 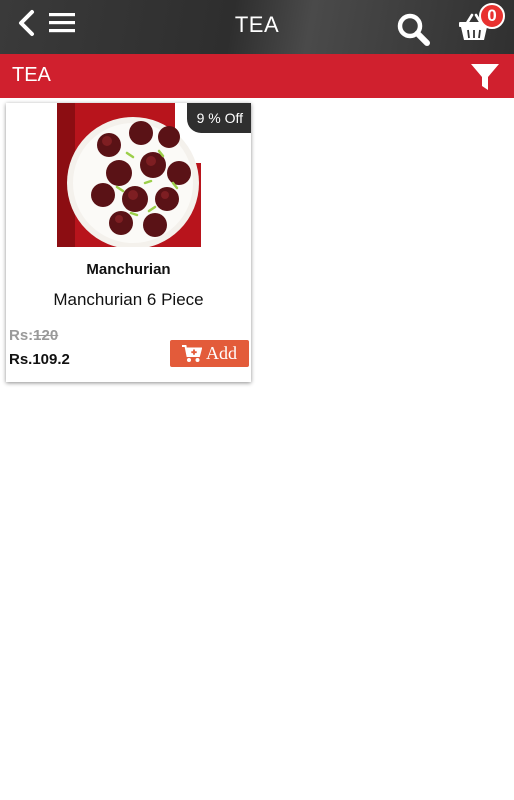 What do you see at coordinates (221, 353) in the screenshot?
I see `add-button-label: Add` at bounding box center [221, 353].